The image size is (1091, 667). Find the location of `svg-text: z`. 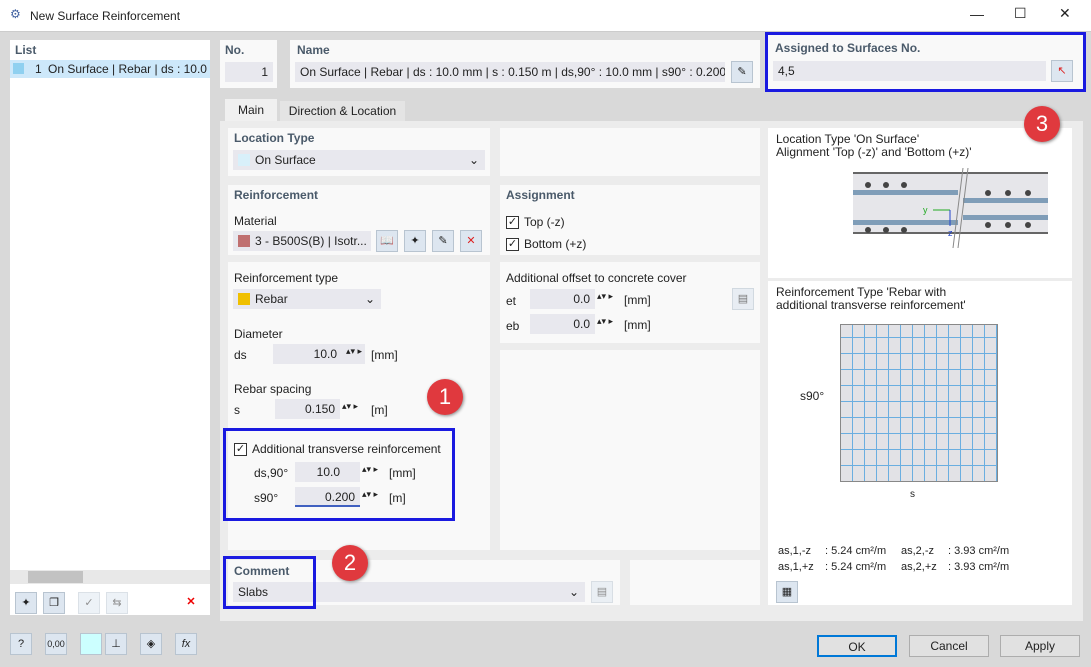

svg-text: z is located at coordinates (950, 233).